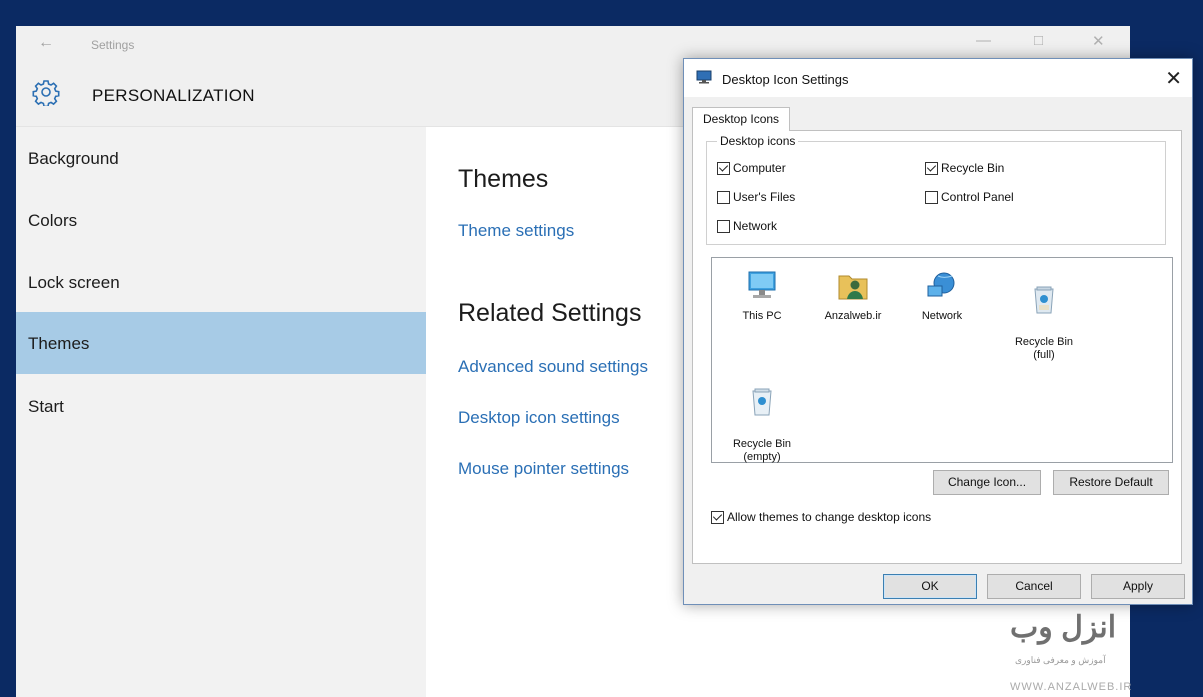 The width and height of the screenshot is (1203, 697). Describe the element at coordinates (221, 158) in the screenshot. I see `sidebar-item-background: Background` at that location.